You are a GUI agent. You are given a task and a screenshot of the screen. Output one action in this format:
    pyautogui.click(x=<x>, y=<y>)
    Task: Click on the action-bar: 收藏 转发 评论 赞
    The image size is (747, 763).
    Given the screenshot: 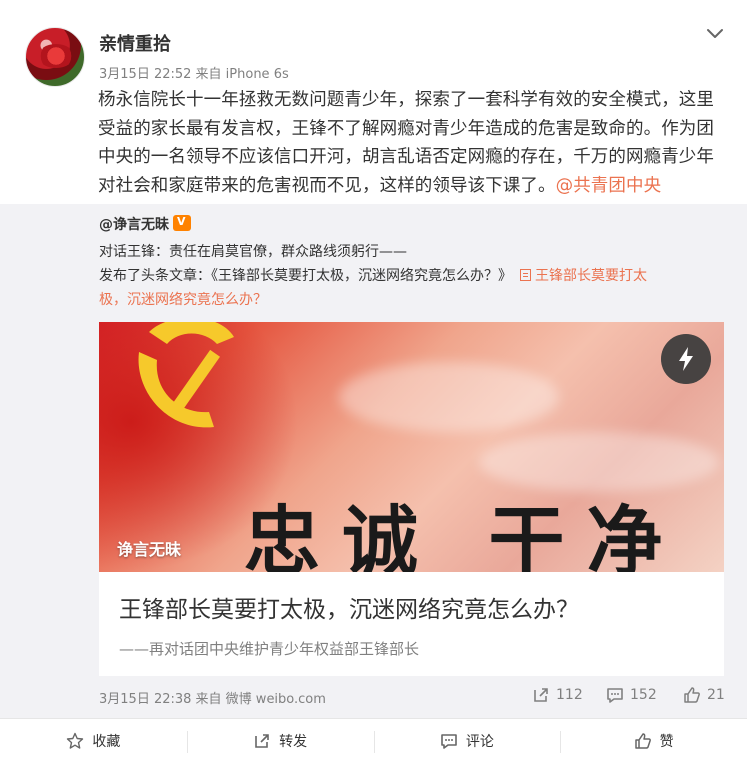 What is the action you would take?
    pyautogui.click(x=373, y=740)
    